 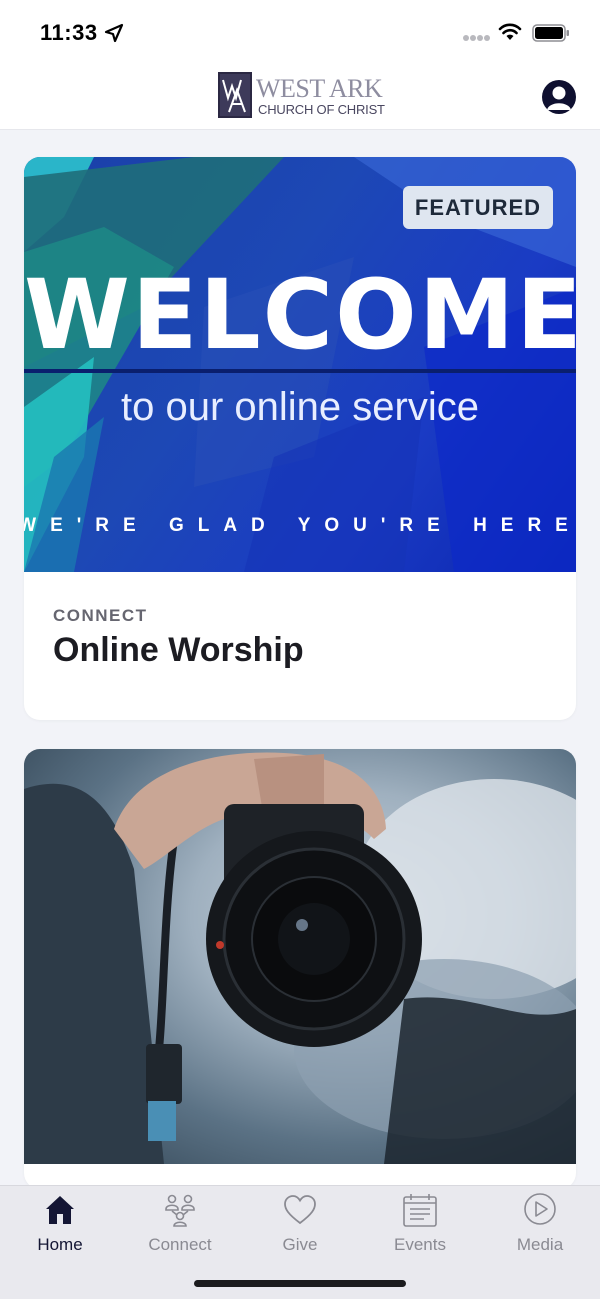 I want to click on tab-give: Give, so click(x=300, y=1226).